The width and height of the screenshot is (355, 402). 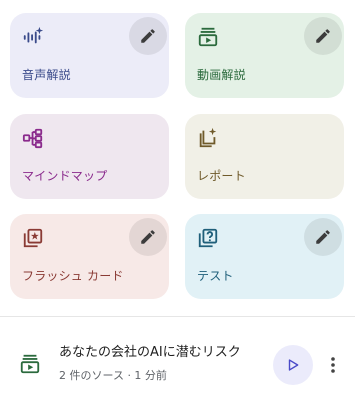 I want to click on test-edit-button, so click(x=323, y=237).